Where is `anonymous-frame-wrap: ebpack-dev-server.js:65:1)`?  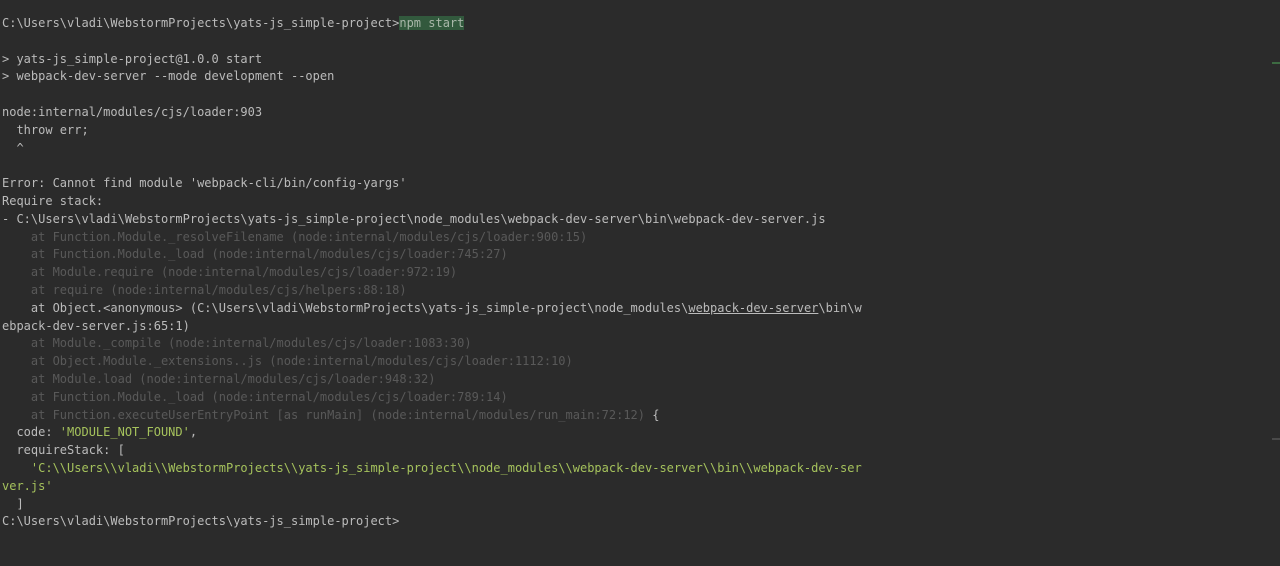
anonymous-frame-wrap: ebpack-dev-server.js:65:1) is located at coordinates (96, 325).